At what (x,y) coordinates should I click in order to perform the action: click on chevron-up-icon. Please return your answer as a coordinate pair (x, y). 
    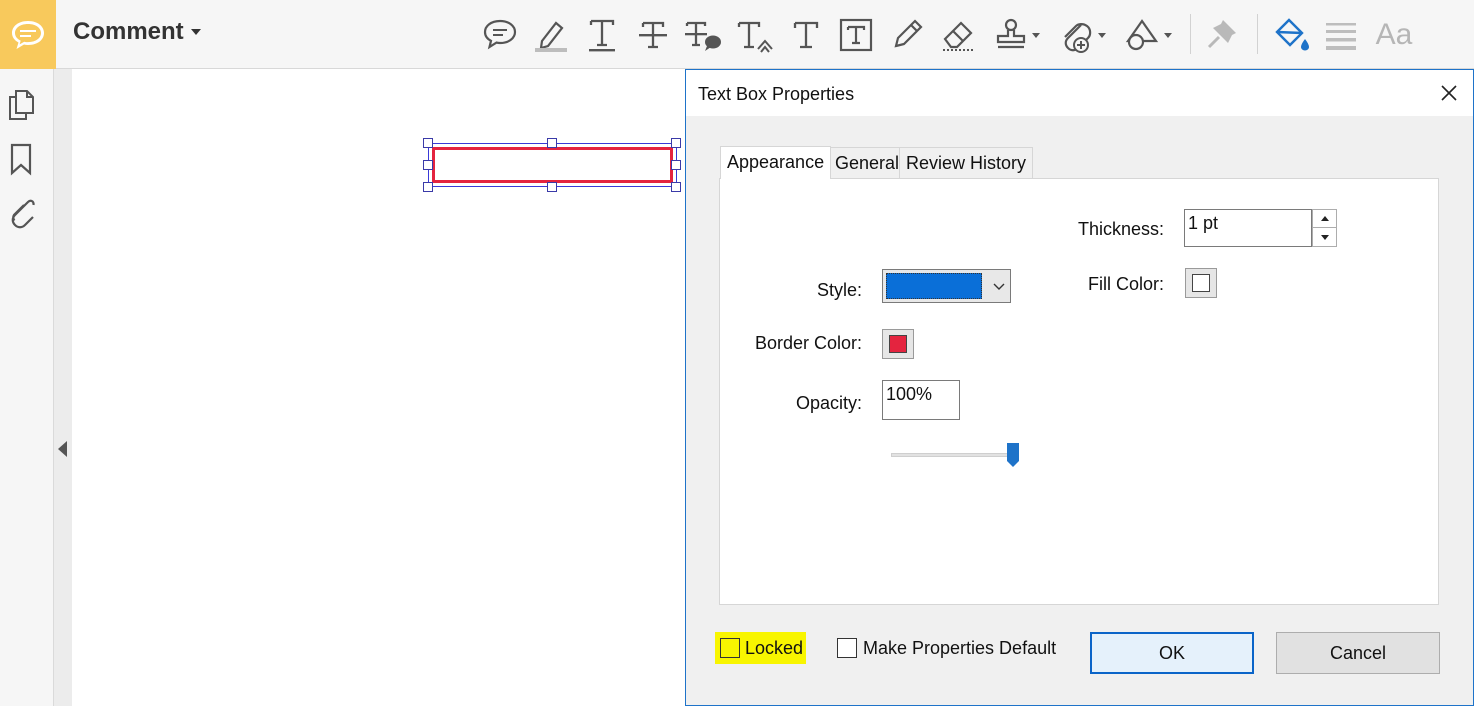
    Looking at the image, I should click on (1324, 218).